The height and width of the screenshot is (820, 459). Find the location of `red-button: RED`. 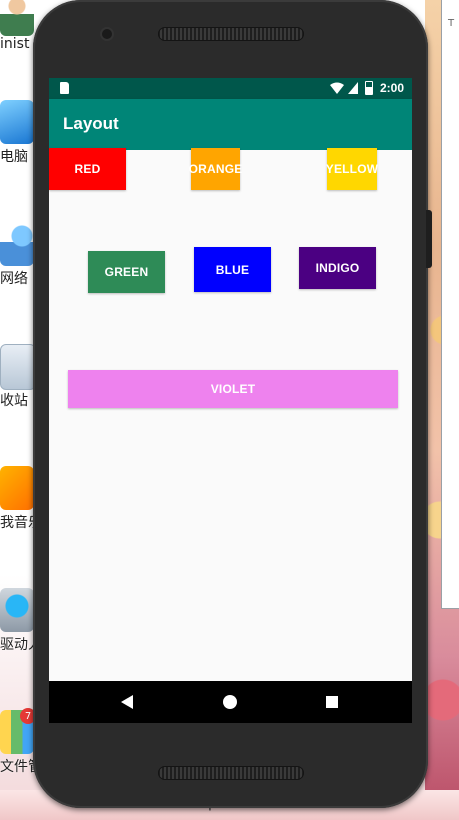

red-button: RED is located at coordinates (87, 169).